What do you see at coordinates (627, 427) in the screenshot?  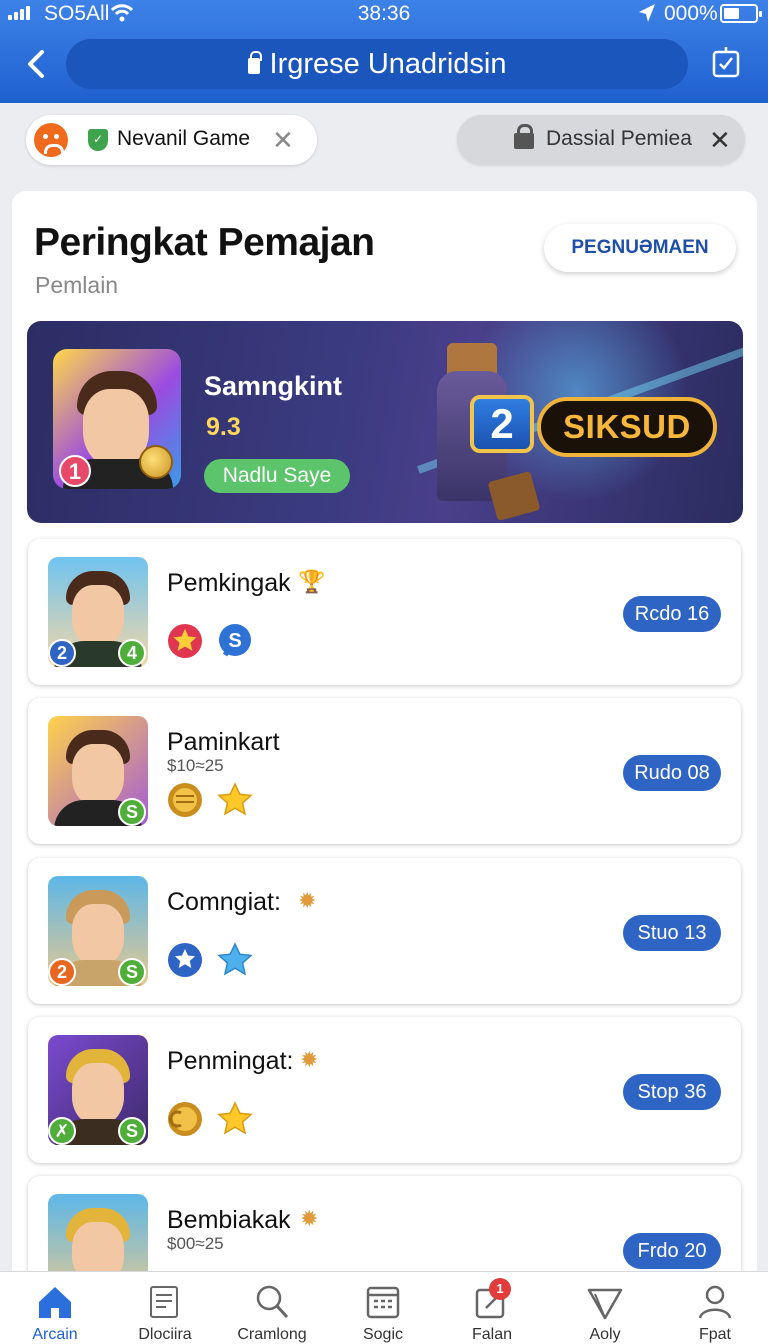 I see `featured-cta-button: SIKSUD` at bounding box center [627, 427].